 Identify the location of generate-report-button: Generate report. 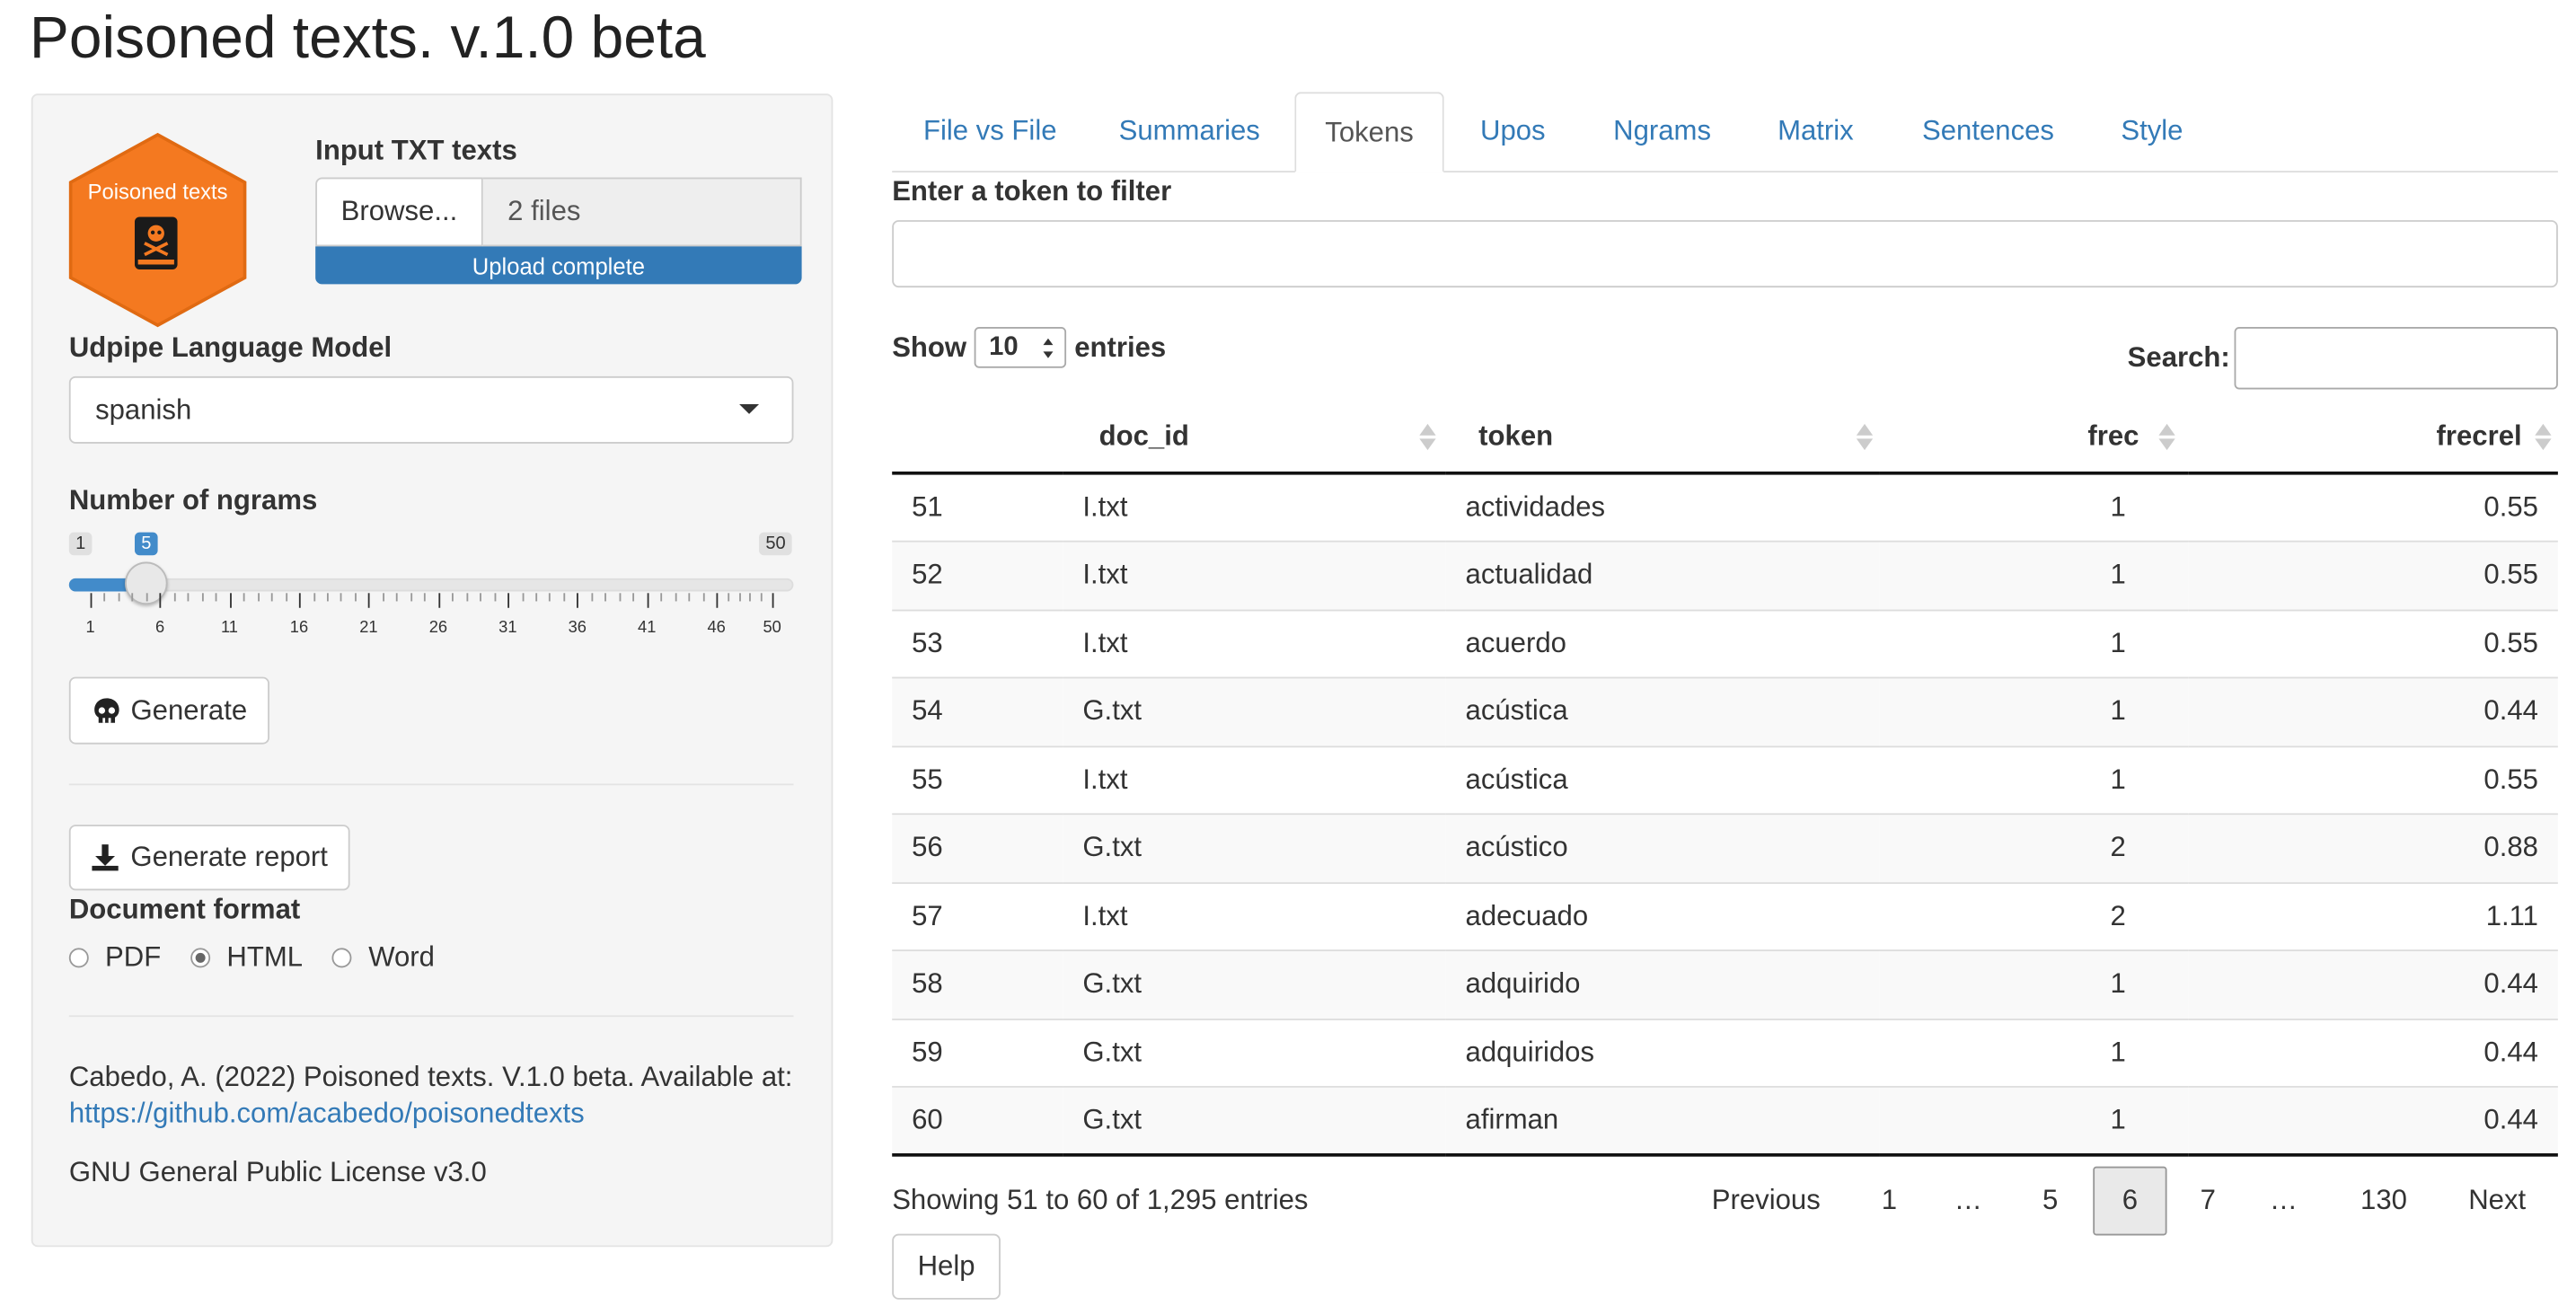
(209, 858).